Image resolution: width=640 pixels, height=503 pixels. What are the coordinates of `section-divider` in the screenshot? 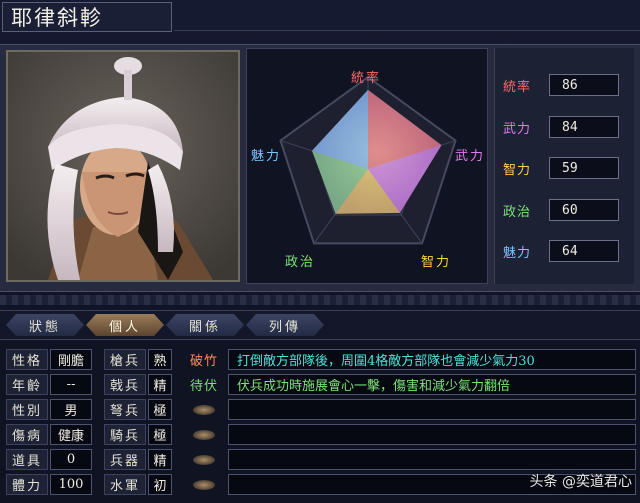 It's located at (320, 300).